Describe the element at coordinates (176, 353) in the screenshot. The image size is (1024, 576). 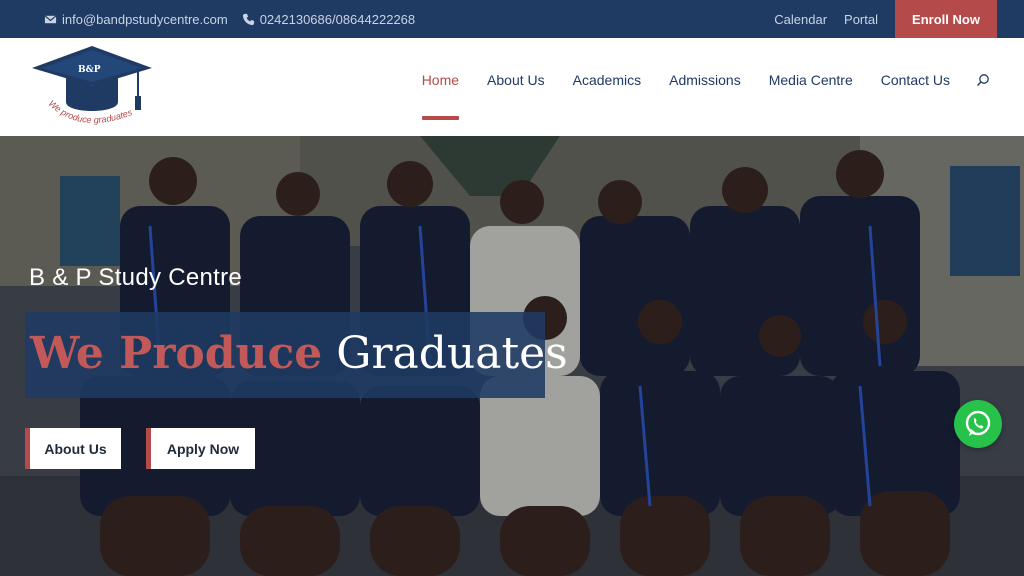
I see `headline-accent: We Produce` at that location.